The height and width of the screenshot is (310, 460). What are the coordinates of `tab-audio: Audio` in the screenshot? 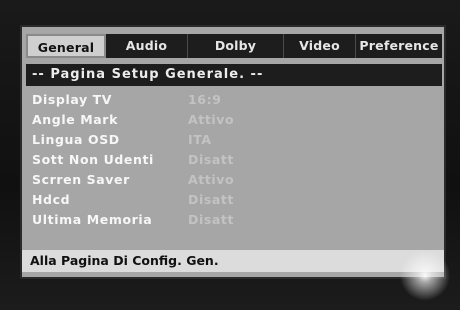 It's located at (147, 46).